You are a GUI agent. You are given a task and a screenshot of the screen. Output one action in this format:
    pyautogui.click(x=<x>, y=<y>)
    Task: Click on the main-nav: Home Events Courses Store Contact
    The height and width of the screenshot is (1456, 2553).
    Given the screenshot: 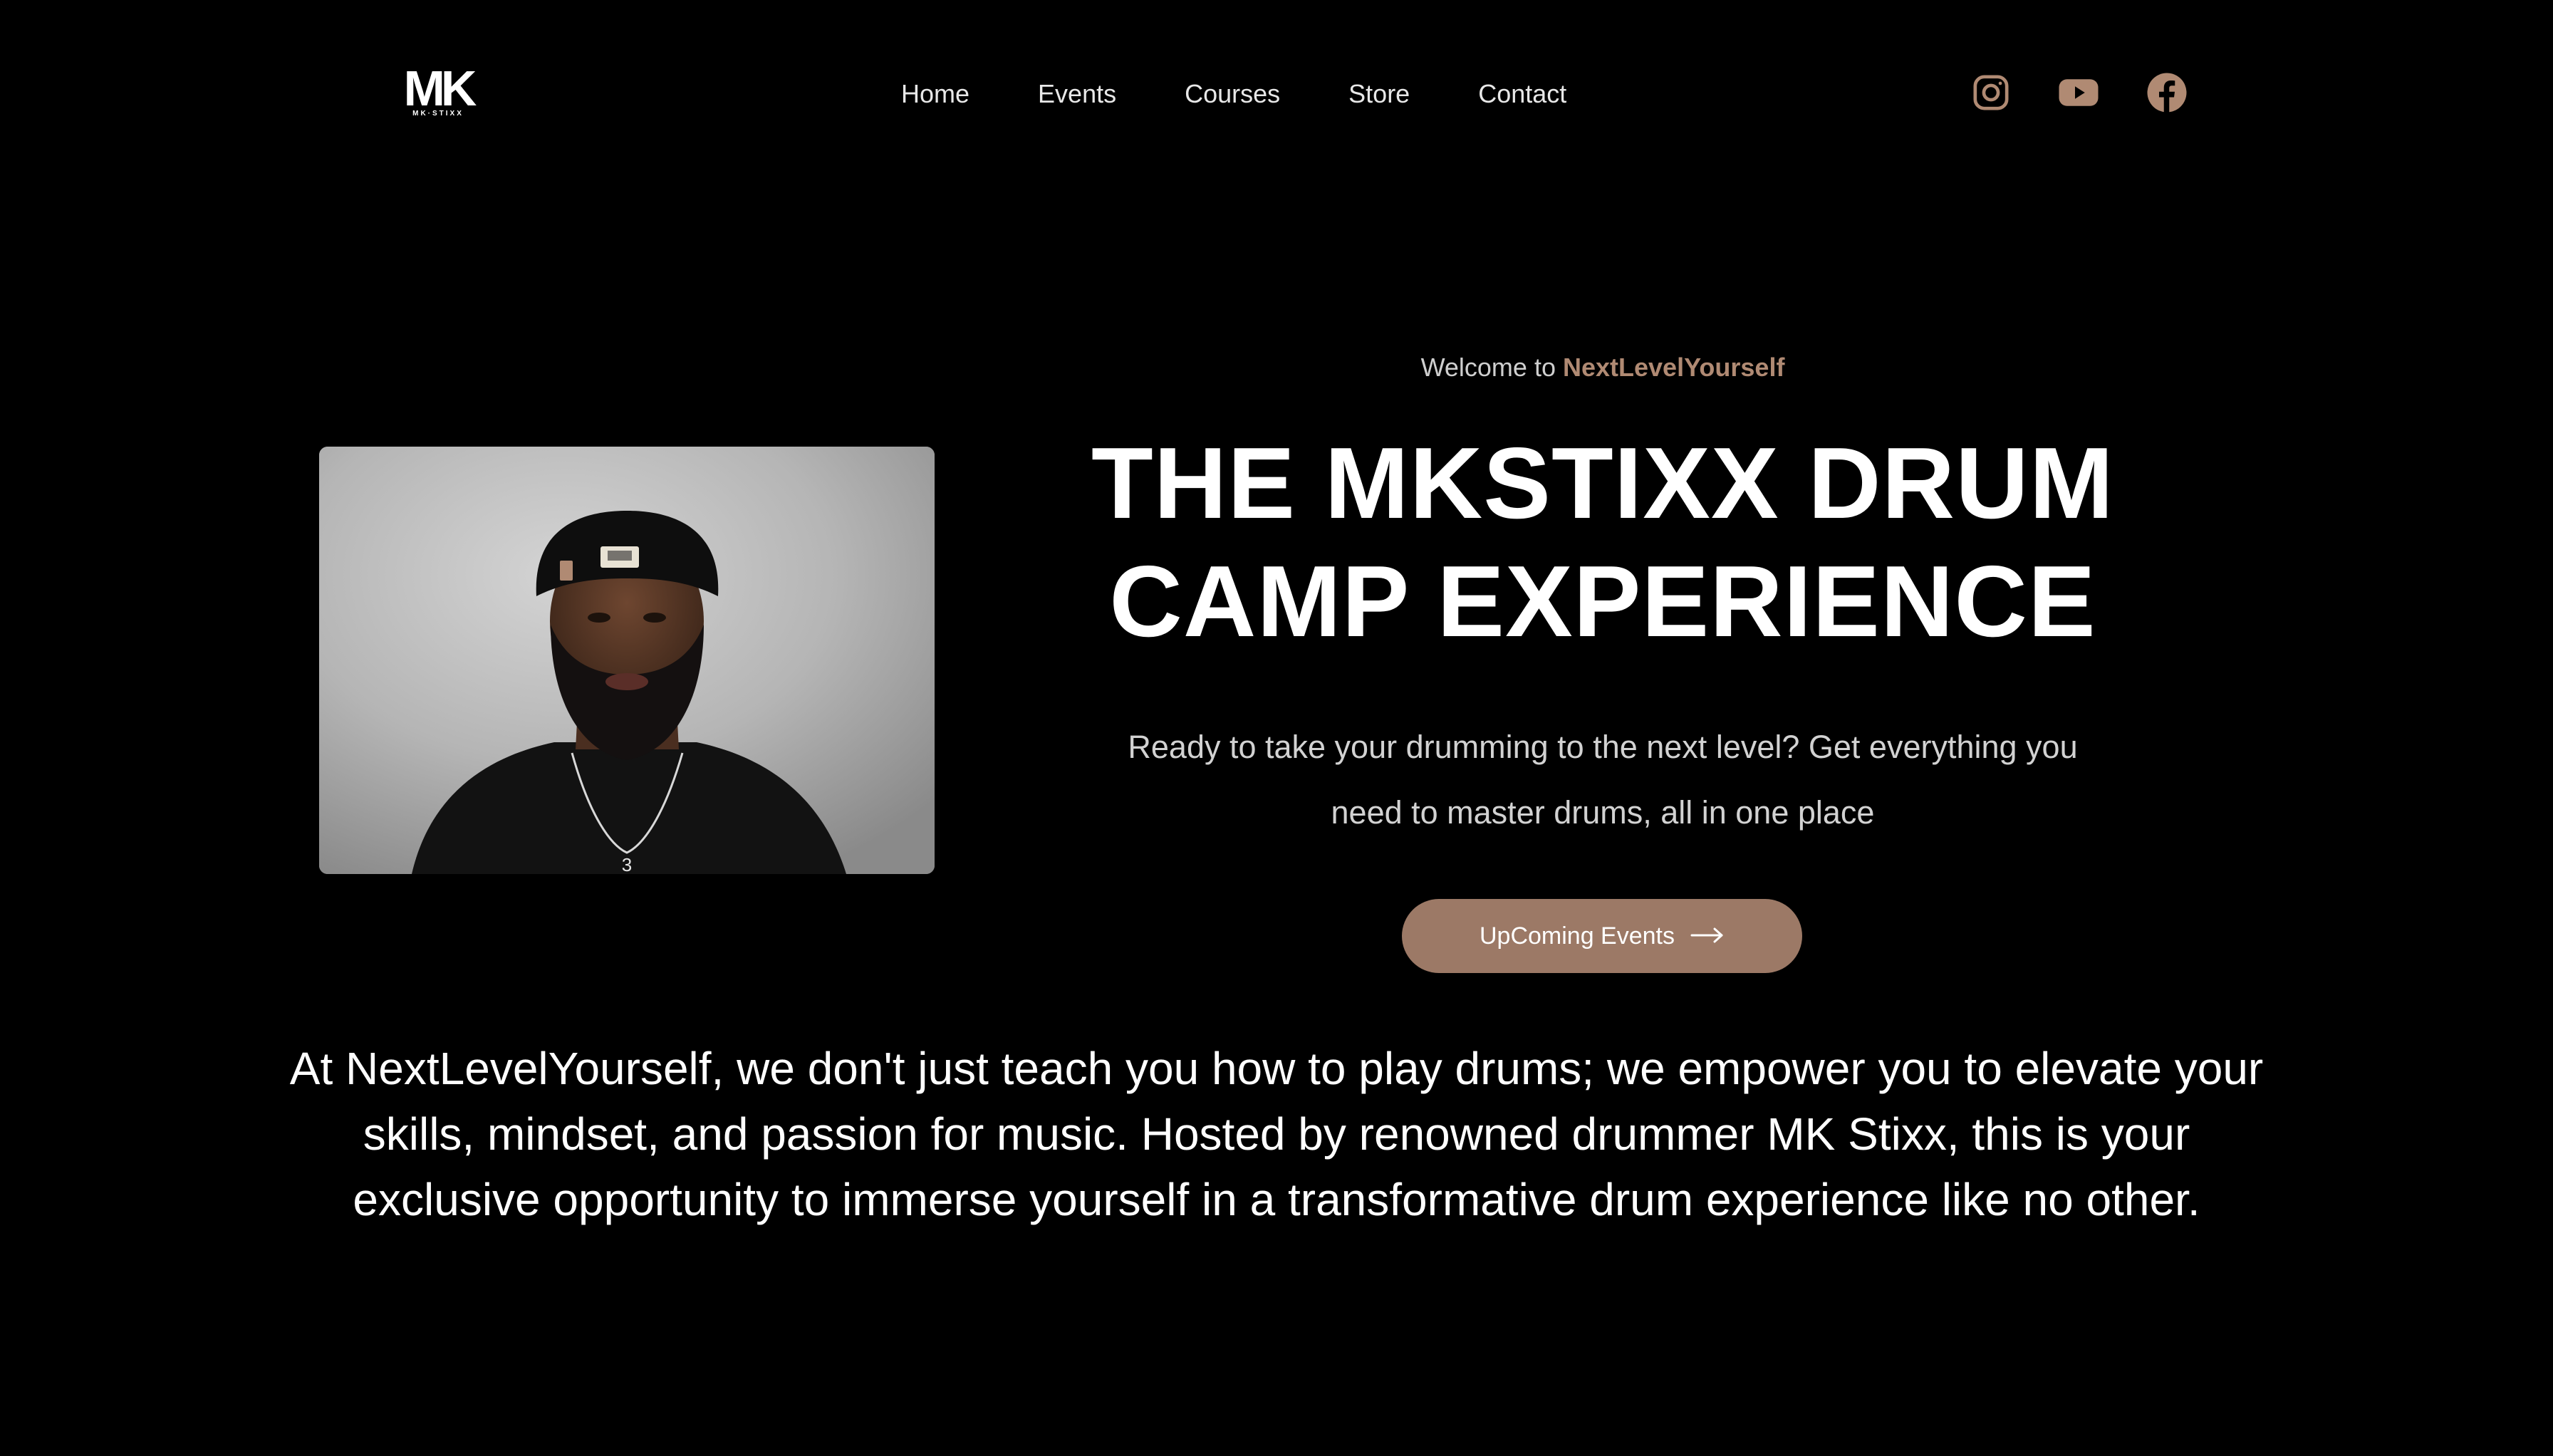 What is the action you would take?
    pyautogui.click(x=1233, y=94)
    